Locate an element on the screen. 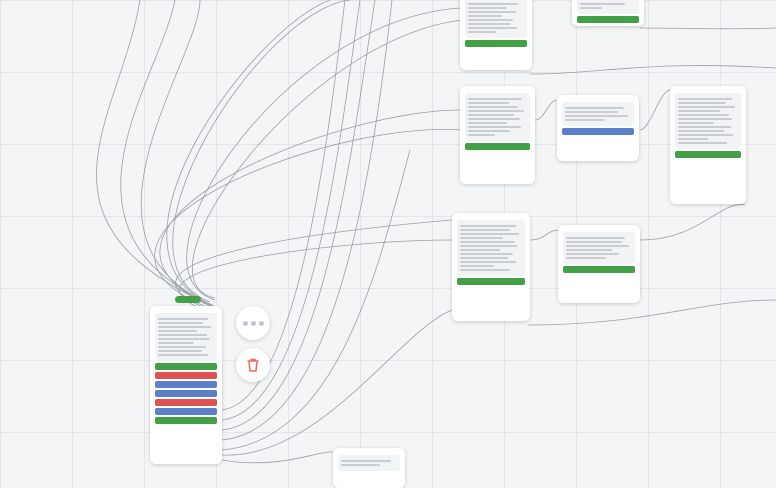 The height and width of the screenshot is (488, 776). delete-button is located at coordinates (253, 365).